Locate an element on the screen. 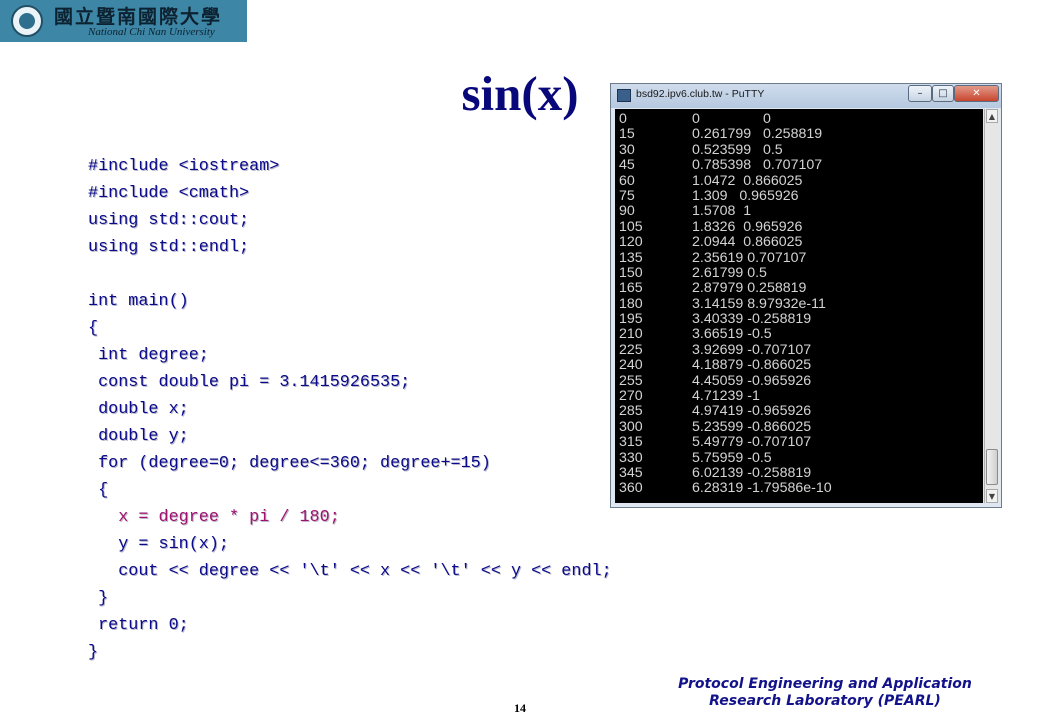 This screenshot has height=720, width=1040. terminal-degree: 360 is located at coordinates (631, 488).